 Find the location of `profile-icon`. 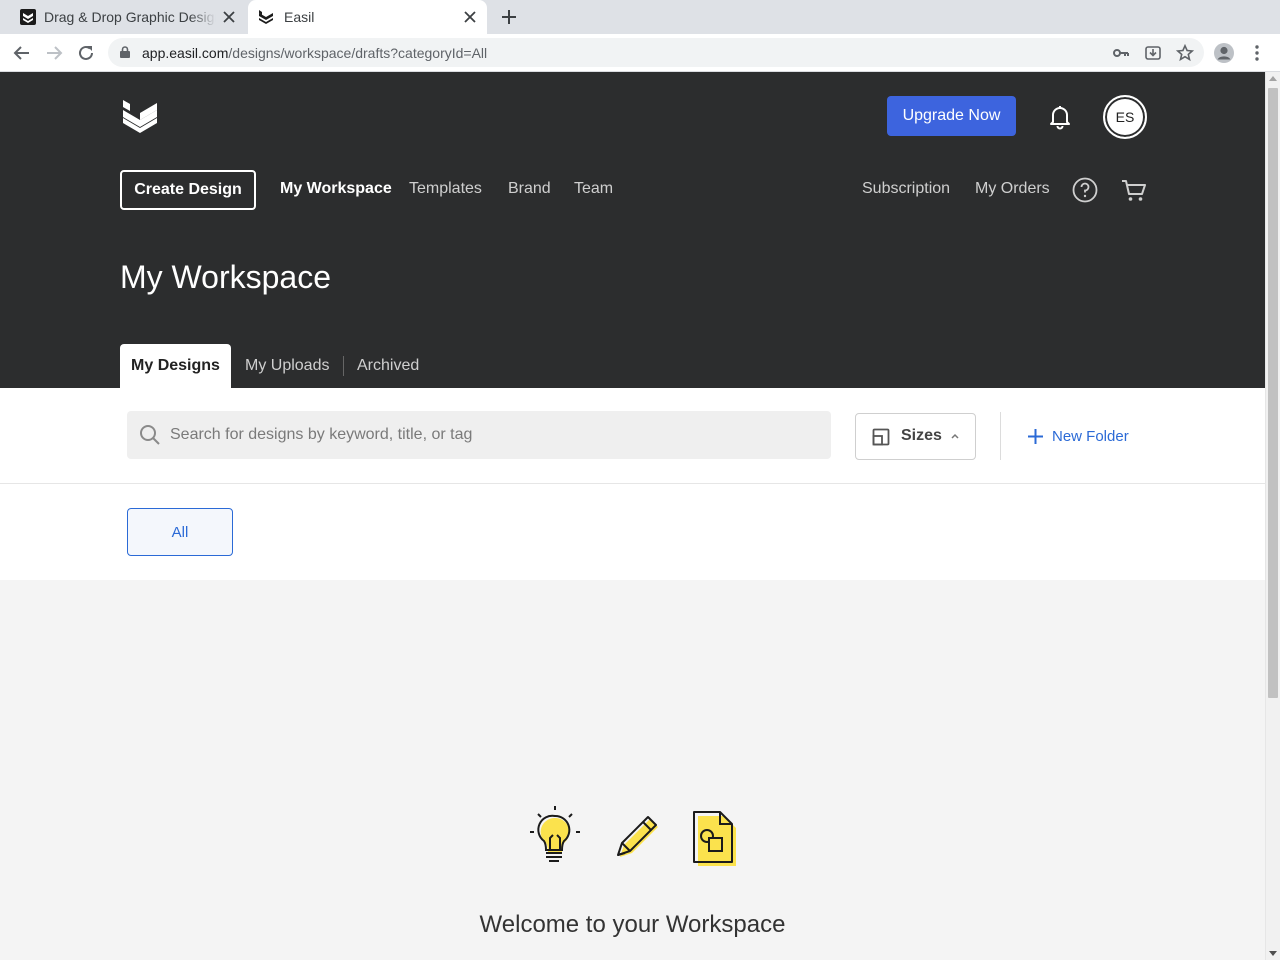

profile-icon is located at coordinates (1224, 53).